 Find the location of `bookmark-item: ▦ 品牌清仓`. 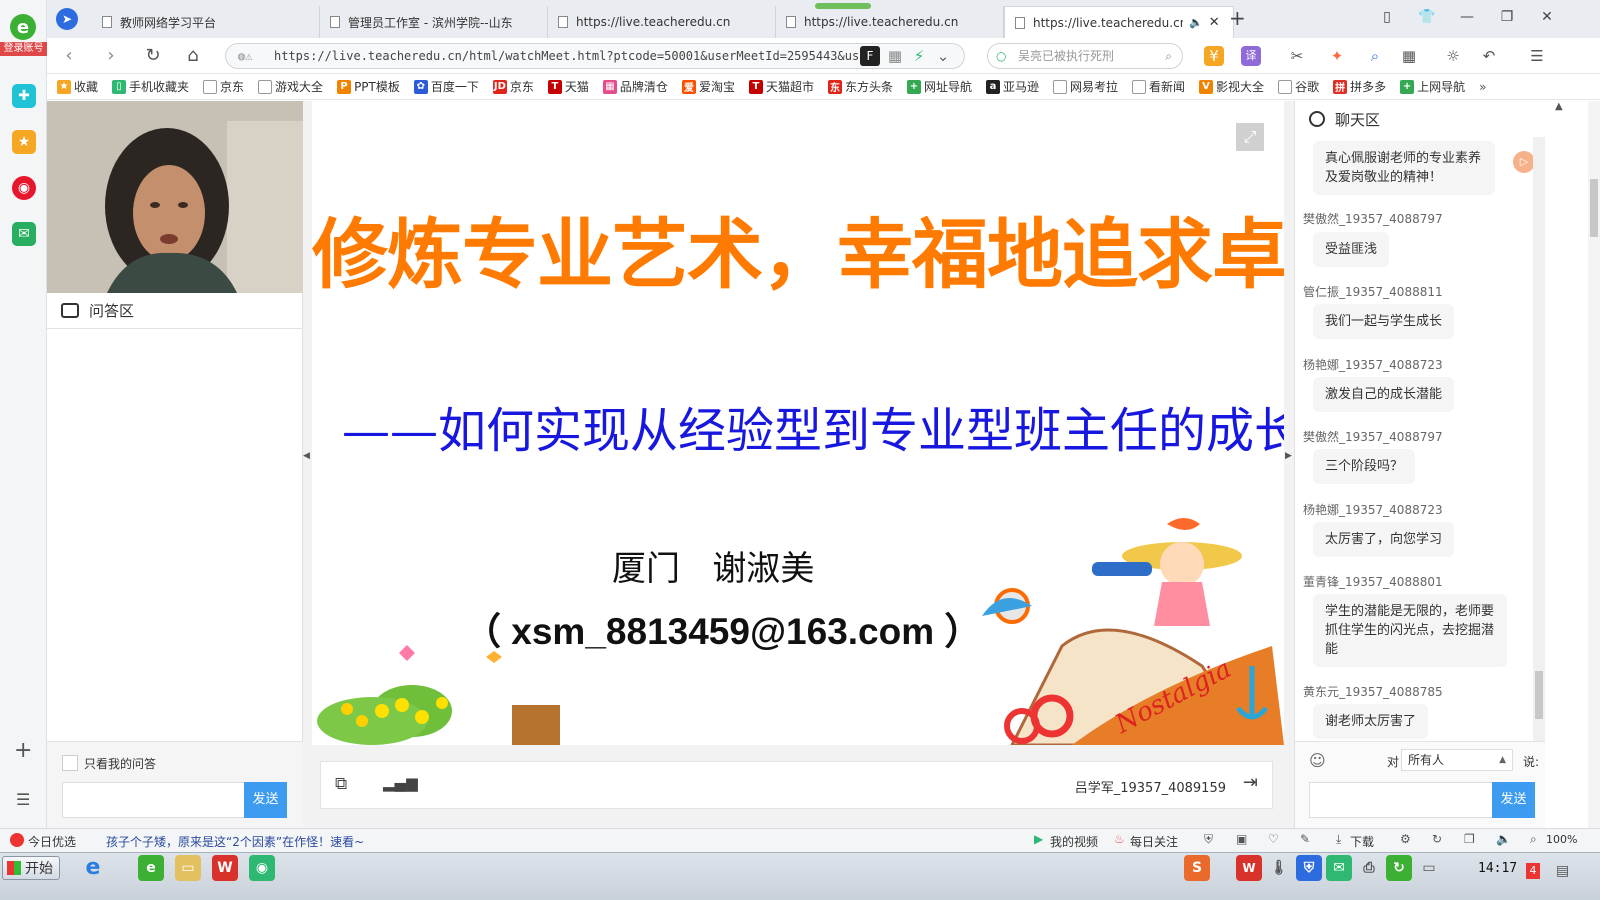

bookmark-item: ▦ 品牌清仓 is located at coordinates (635, 86).